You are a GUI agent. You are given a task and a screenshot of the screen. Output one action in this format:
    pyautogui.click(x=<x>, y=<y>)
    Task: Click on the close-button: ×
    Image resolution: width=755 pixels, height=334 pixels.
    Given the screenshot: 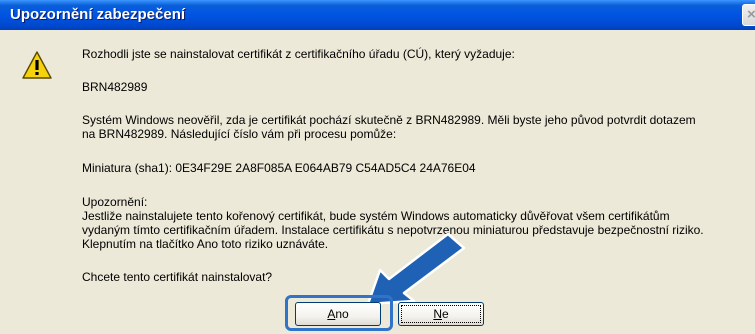 What is the action you would take?
    pyautogui.click(x=748, y=15)
    